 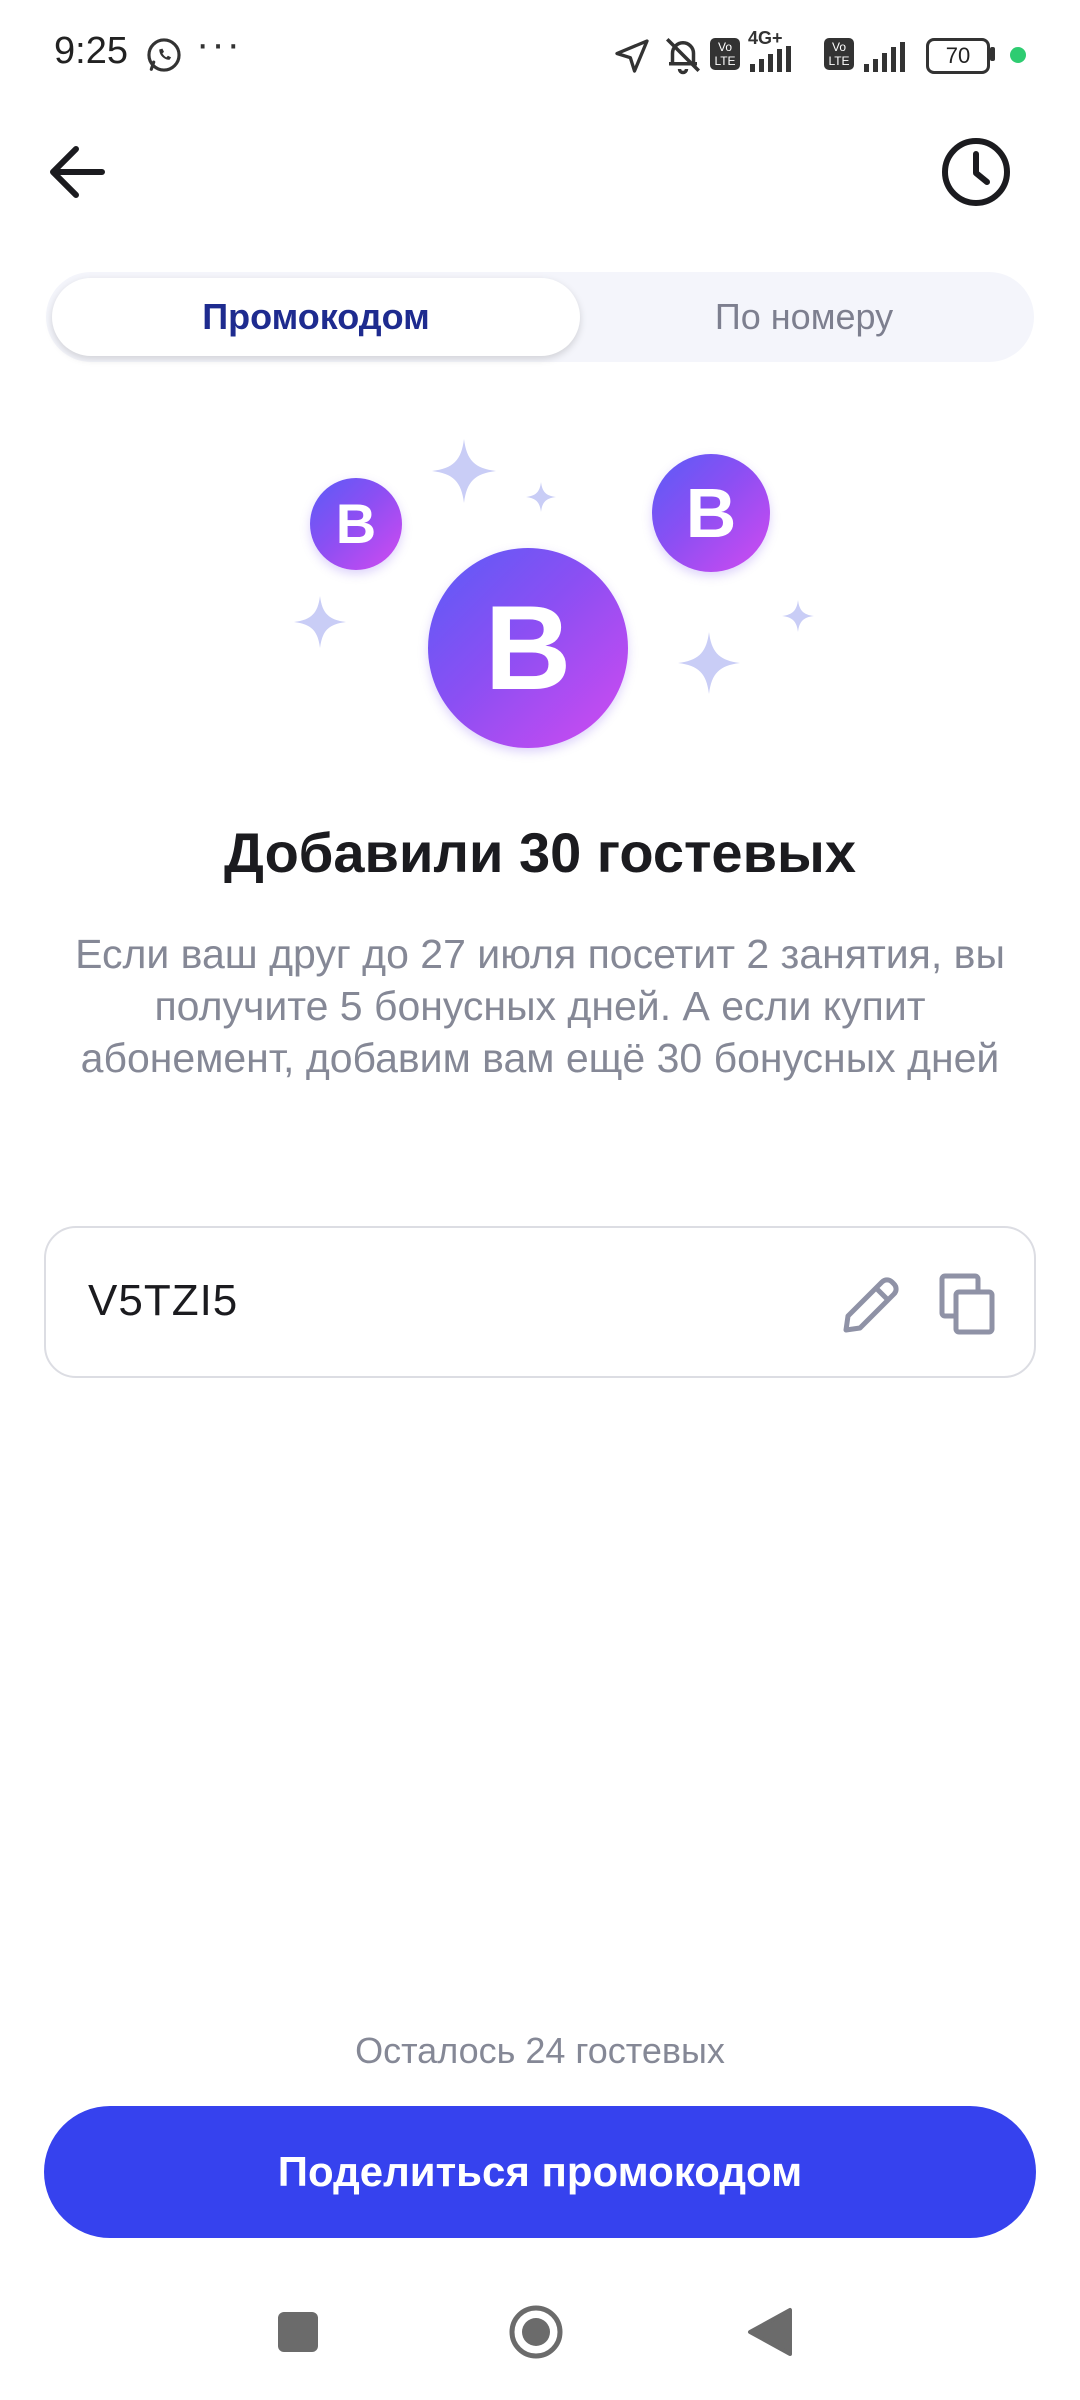 I want to click on system-back-button, so click(x=769, y=2332).